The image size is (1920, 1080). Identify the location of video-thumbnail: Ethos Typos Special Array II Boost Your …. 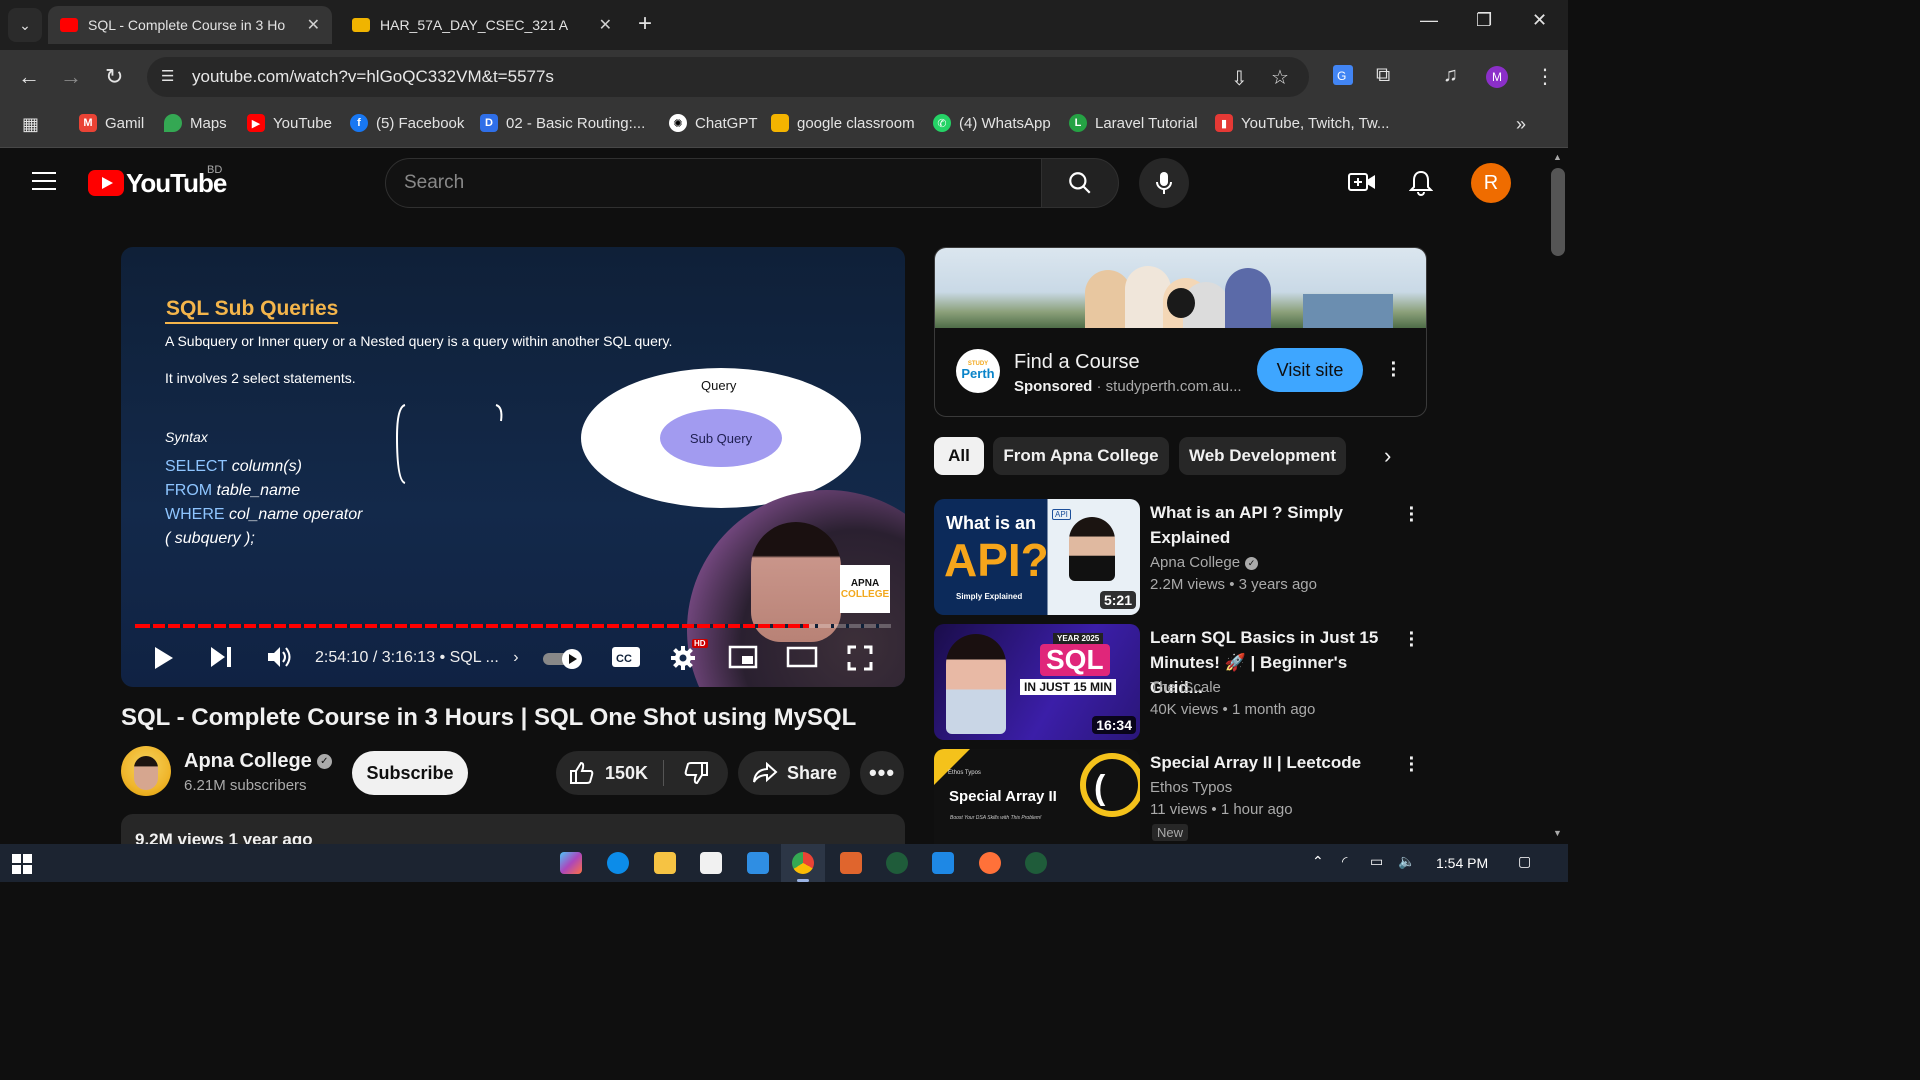
(1037, 796).